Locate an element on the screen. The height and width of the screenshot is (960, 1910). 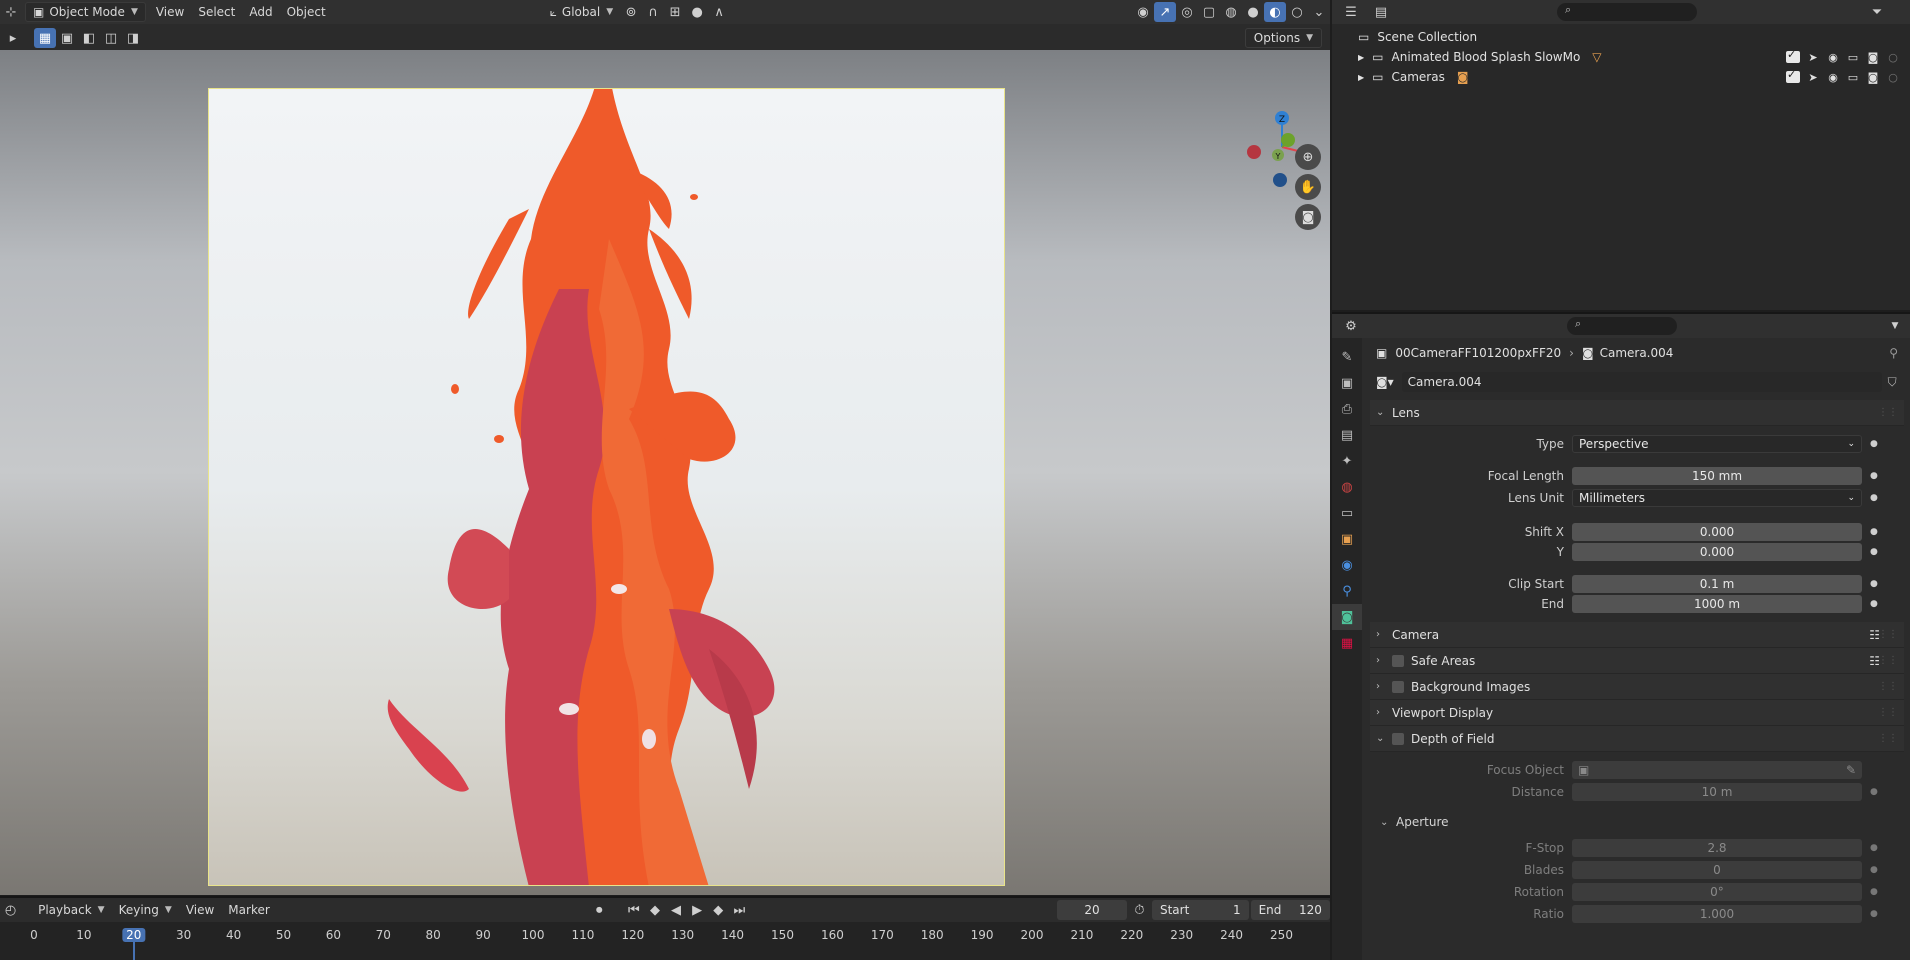
depth-of-field-panel-header: ⌄ Depth of Field ⋮⋮ is located at coordinates (1637, 739).